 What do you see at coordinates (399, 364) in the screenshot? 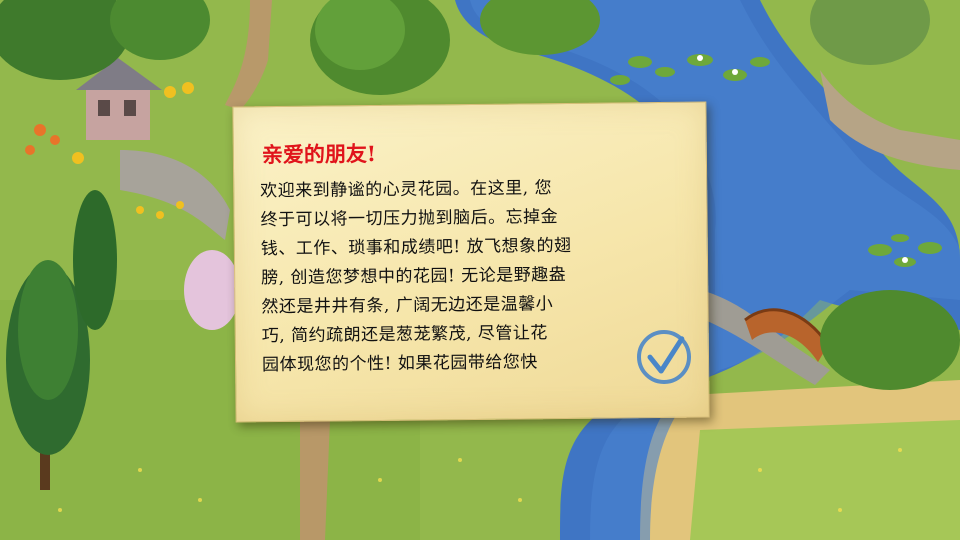
I see `message-line: 园体现您的个性! 如果花园带给您快` at bounding box center [399, 364].